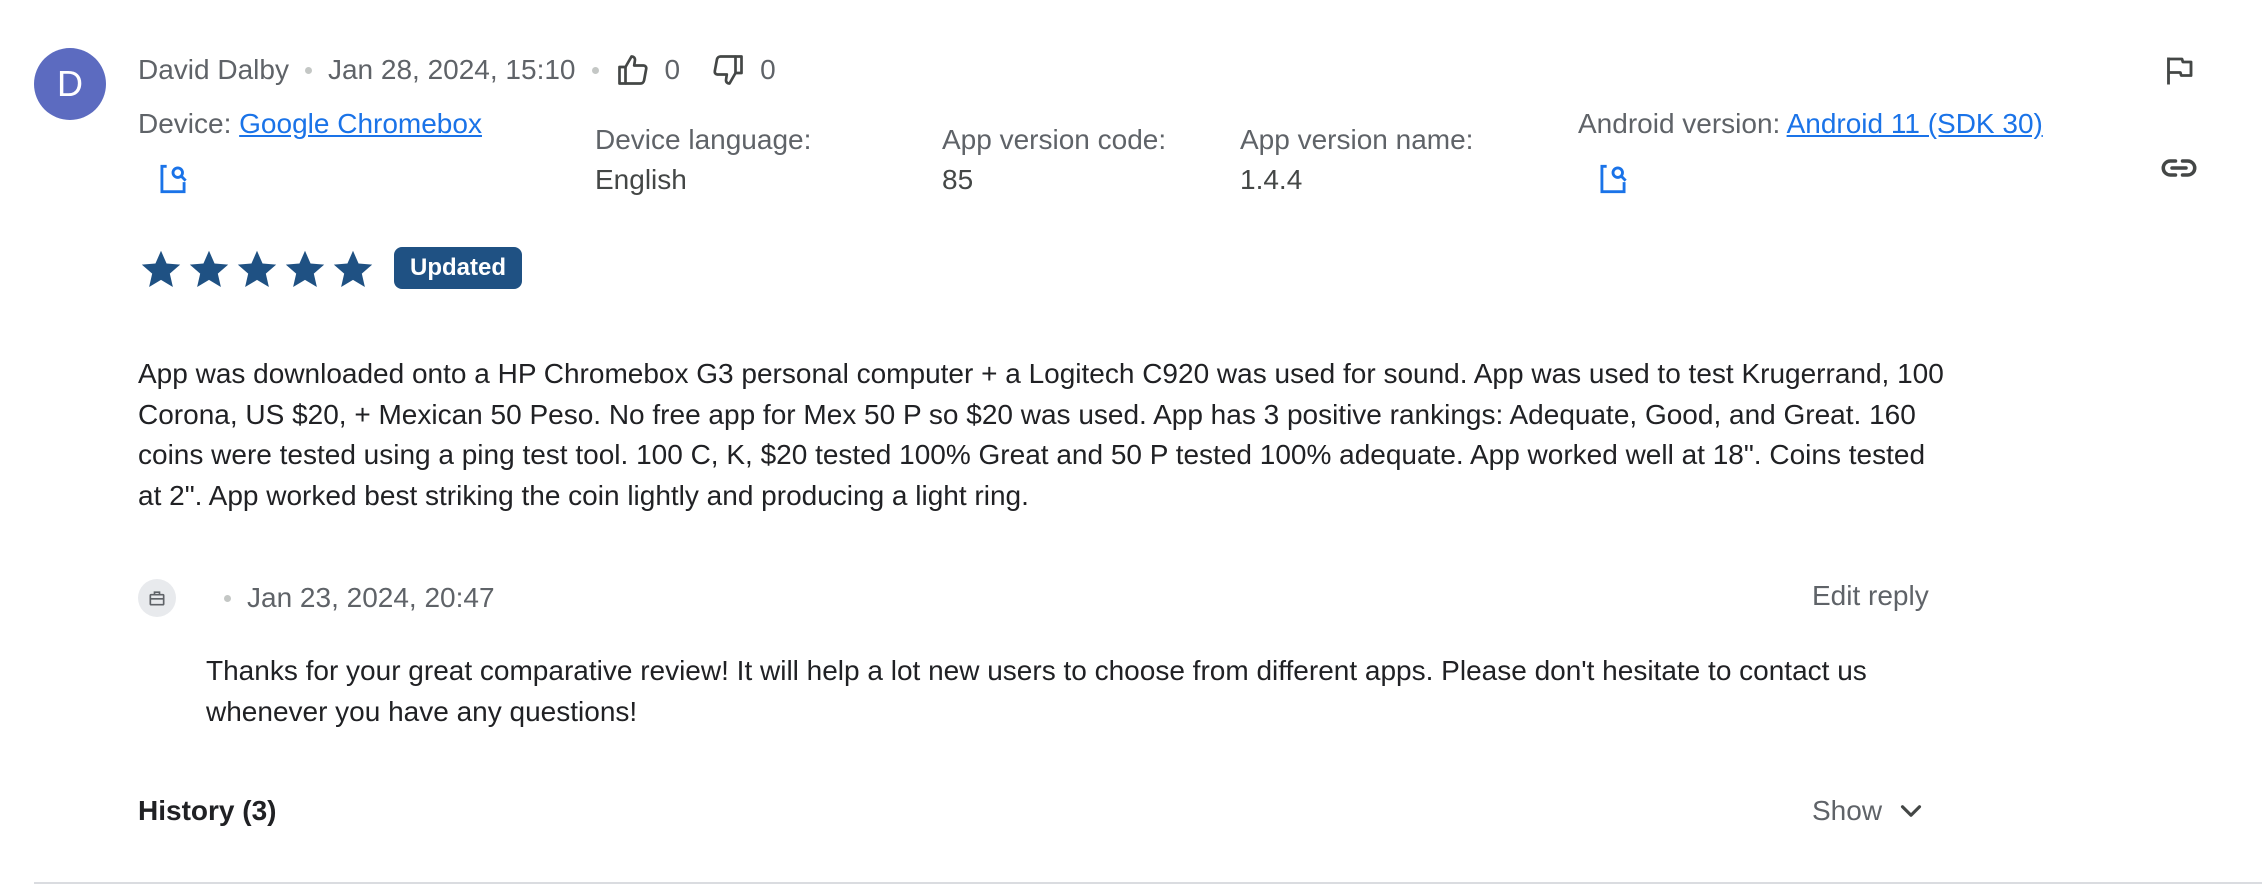 The height and width of the screenshot is (890, 2262). I want to click on show-history-button: Show, so click(1870, 811).